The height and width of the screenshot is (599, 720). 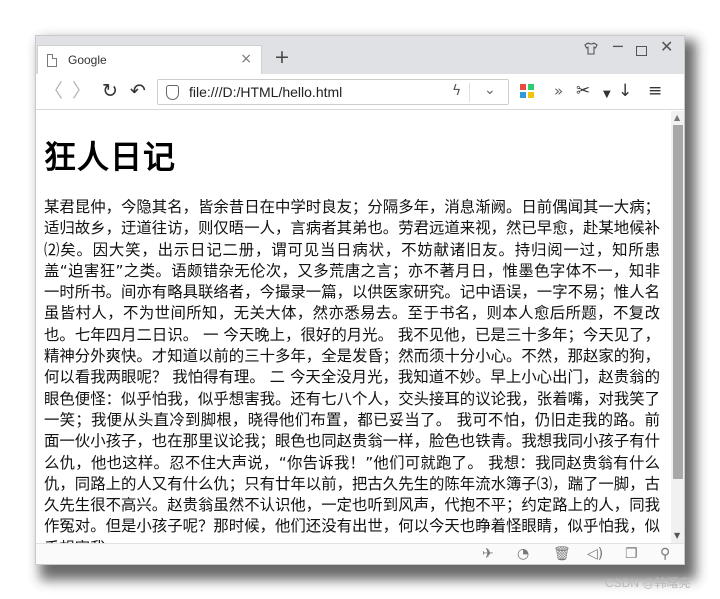 What do you see at coordinates (52, 60) in the screenshot?
I see `page-icon` at bounding box center [52, 60].